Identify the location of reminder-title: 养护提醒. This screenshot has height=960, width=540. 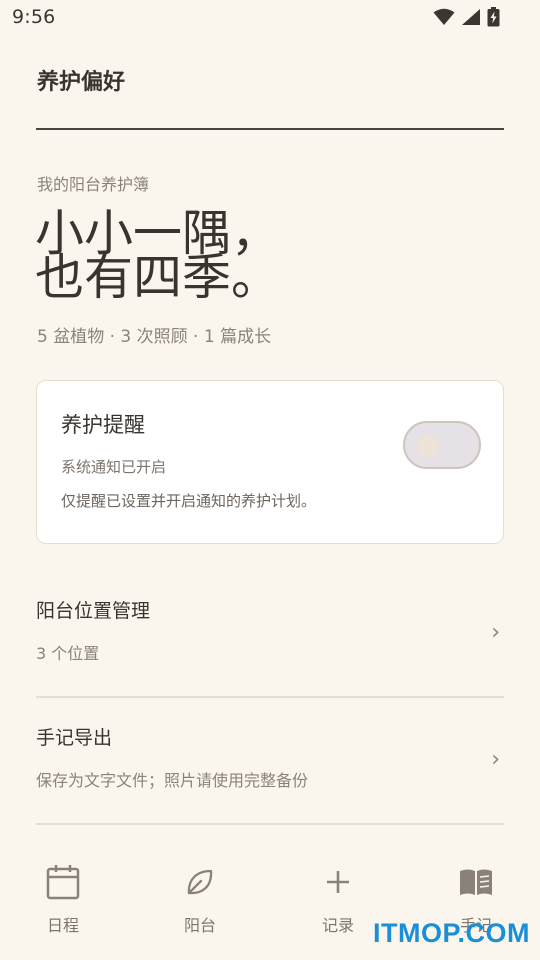
(103, 425).